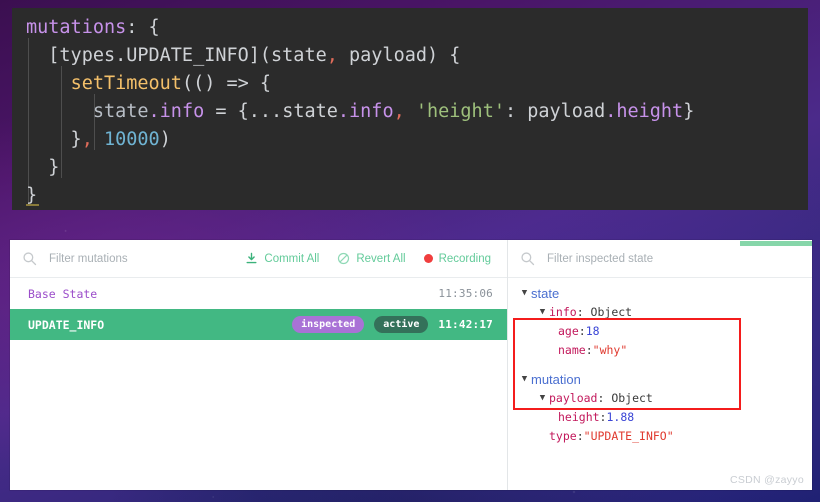 The height and width of the screenshot is (502, 820). I want to click on tree-section-gap, so click(660, 365).